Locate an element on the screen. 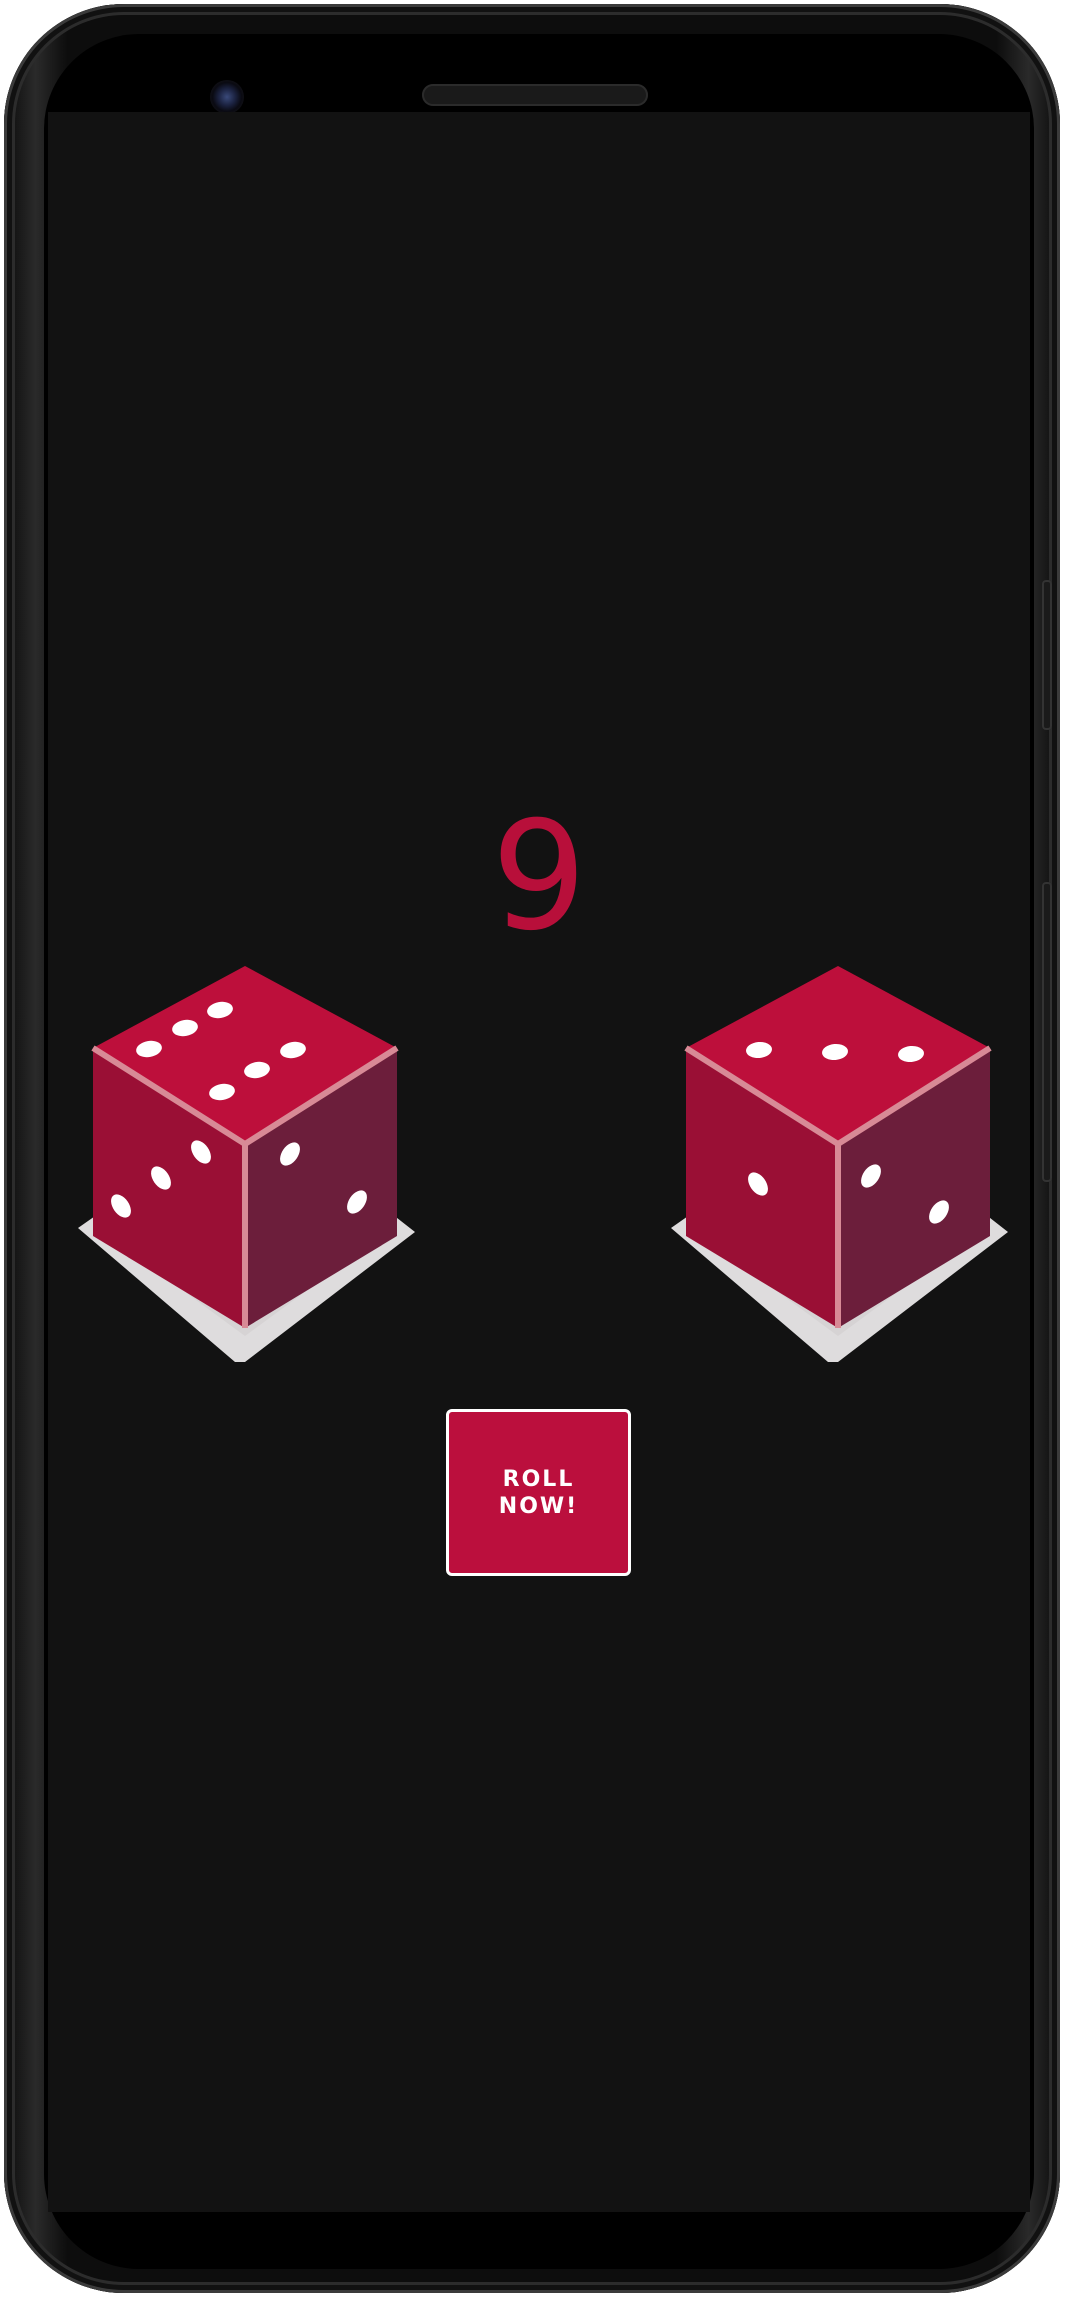 The height and width of the screenshot is (2297, 1080). roll-now-button: ROLL NOW! is located at coordinates (538, 1492).